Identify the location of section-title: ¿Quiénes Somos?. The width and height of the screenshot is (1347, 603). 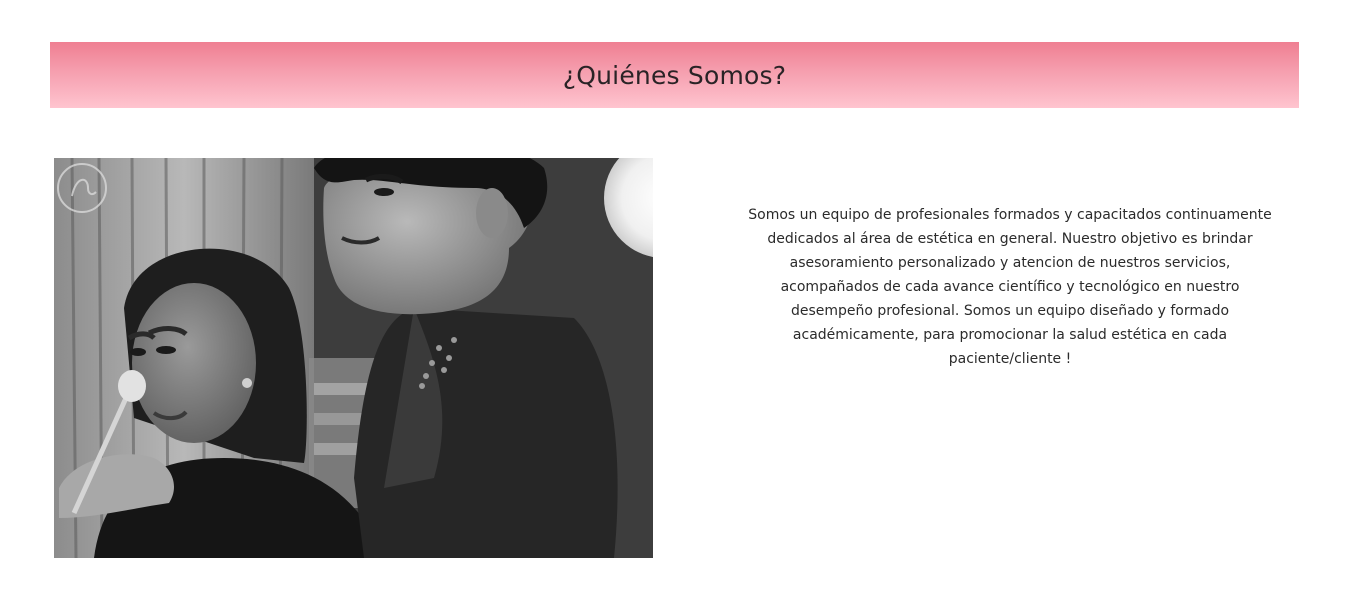
(674, 75).